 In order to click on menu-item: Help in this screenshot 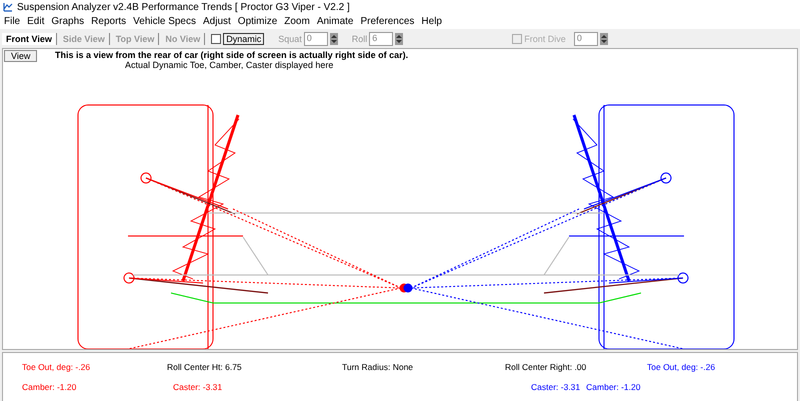, I will do `click(431, 21)`.